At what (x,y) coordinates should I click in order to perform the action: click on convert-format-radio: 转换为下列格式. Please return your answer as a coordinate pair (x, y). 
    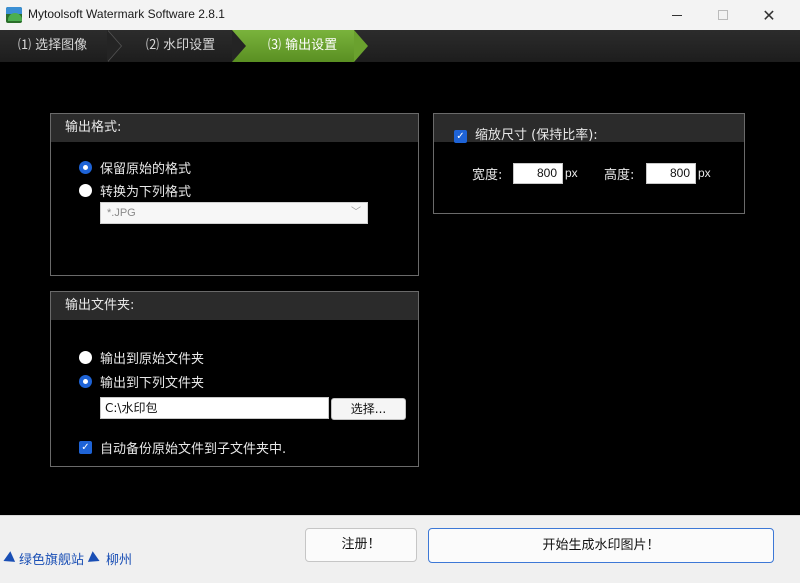
    Looking at the image, I should click on (135, 190).